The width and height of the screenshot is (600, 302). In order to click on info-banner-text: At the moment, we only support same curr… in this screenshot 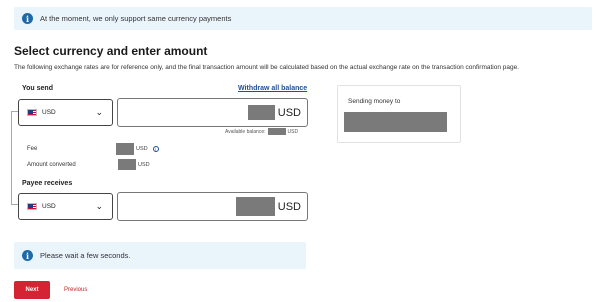, I will do `click(136, 18)`.